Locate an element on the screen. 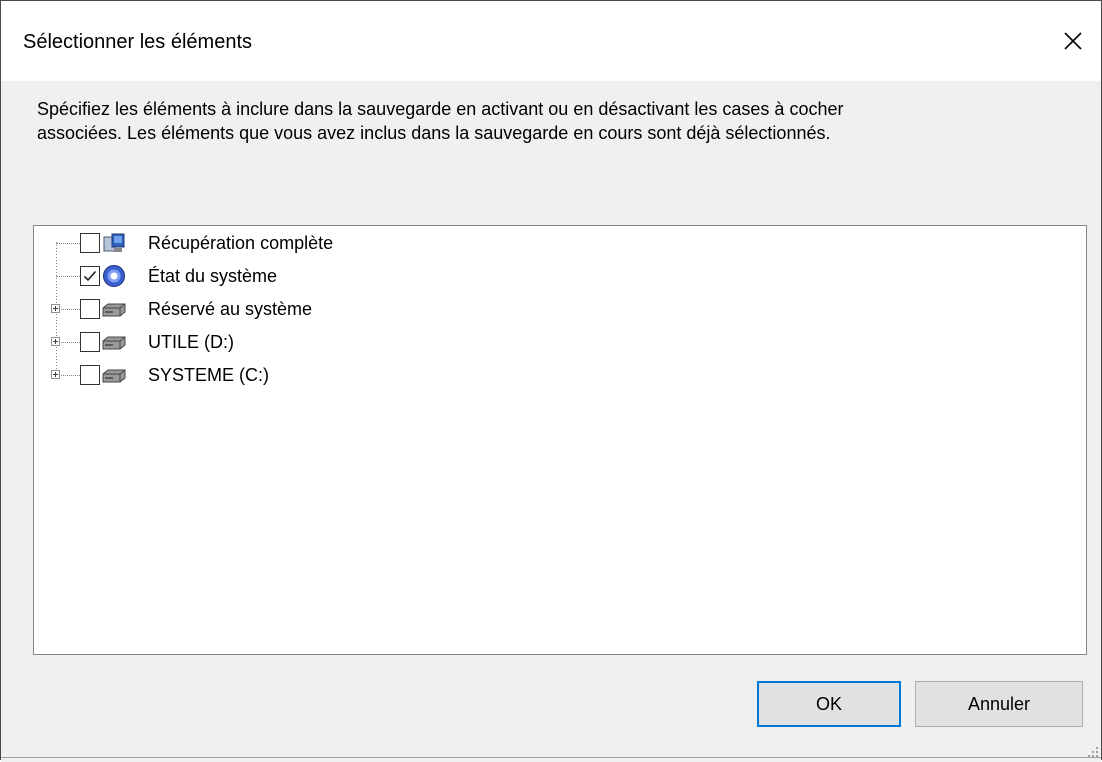  dialog-title: Sélectionner les éléments is located at coordinates (138, 42).